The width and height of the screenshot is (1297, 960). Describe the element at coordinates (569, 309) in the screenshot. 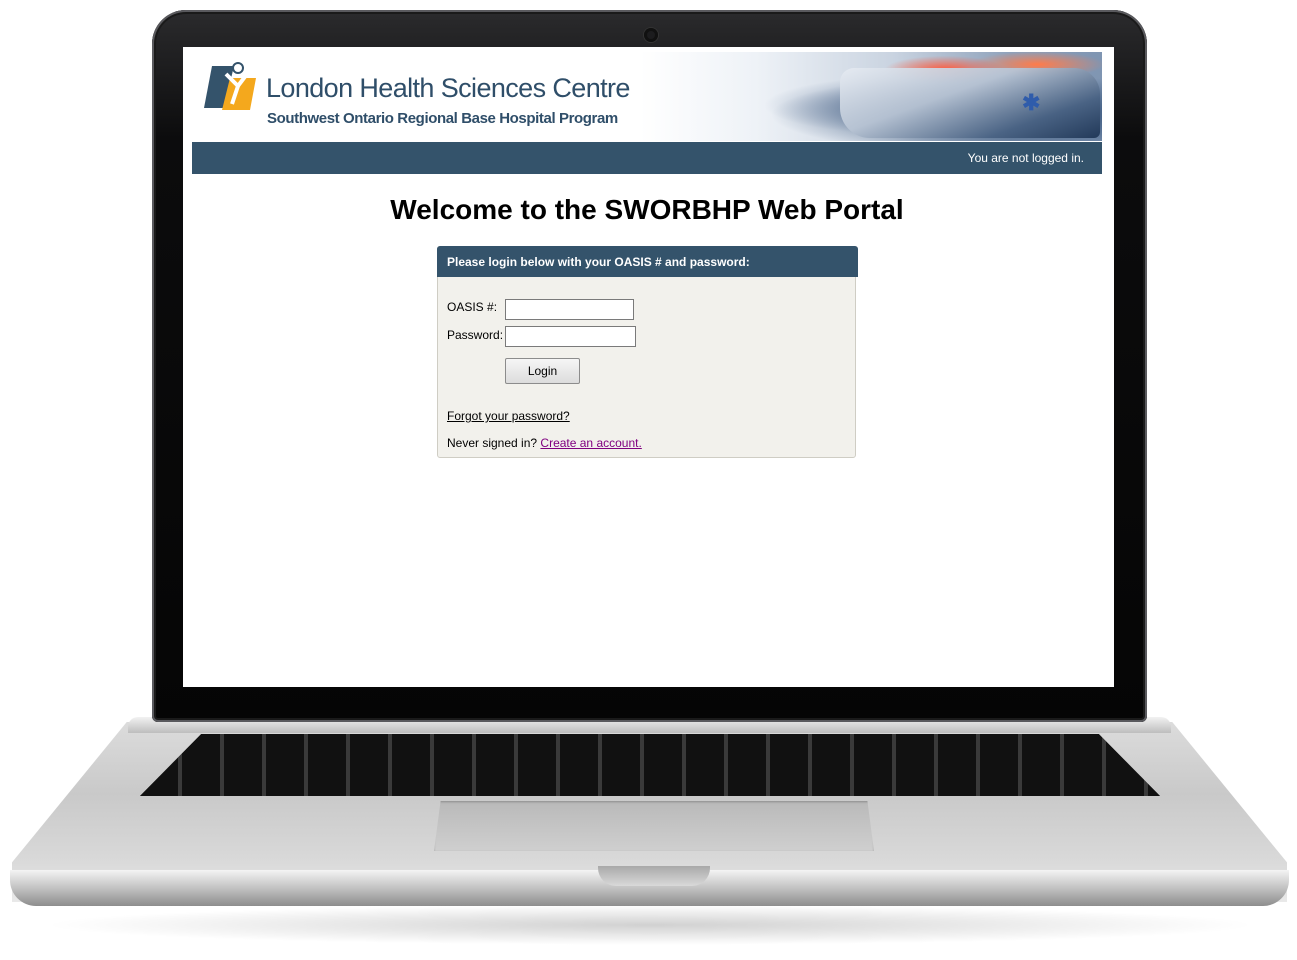

I see `oasis-number-input` at that location.